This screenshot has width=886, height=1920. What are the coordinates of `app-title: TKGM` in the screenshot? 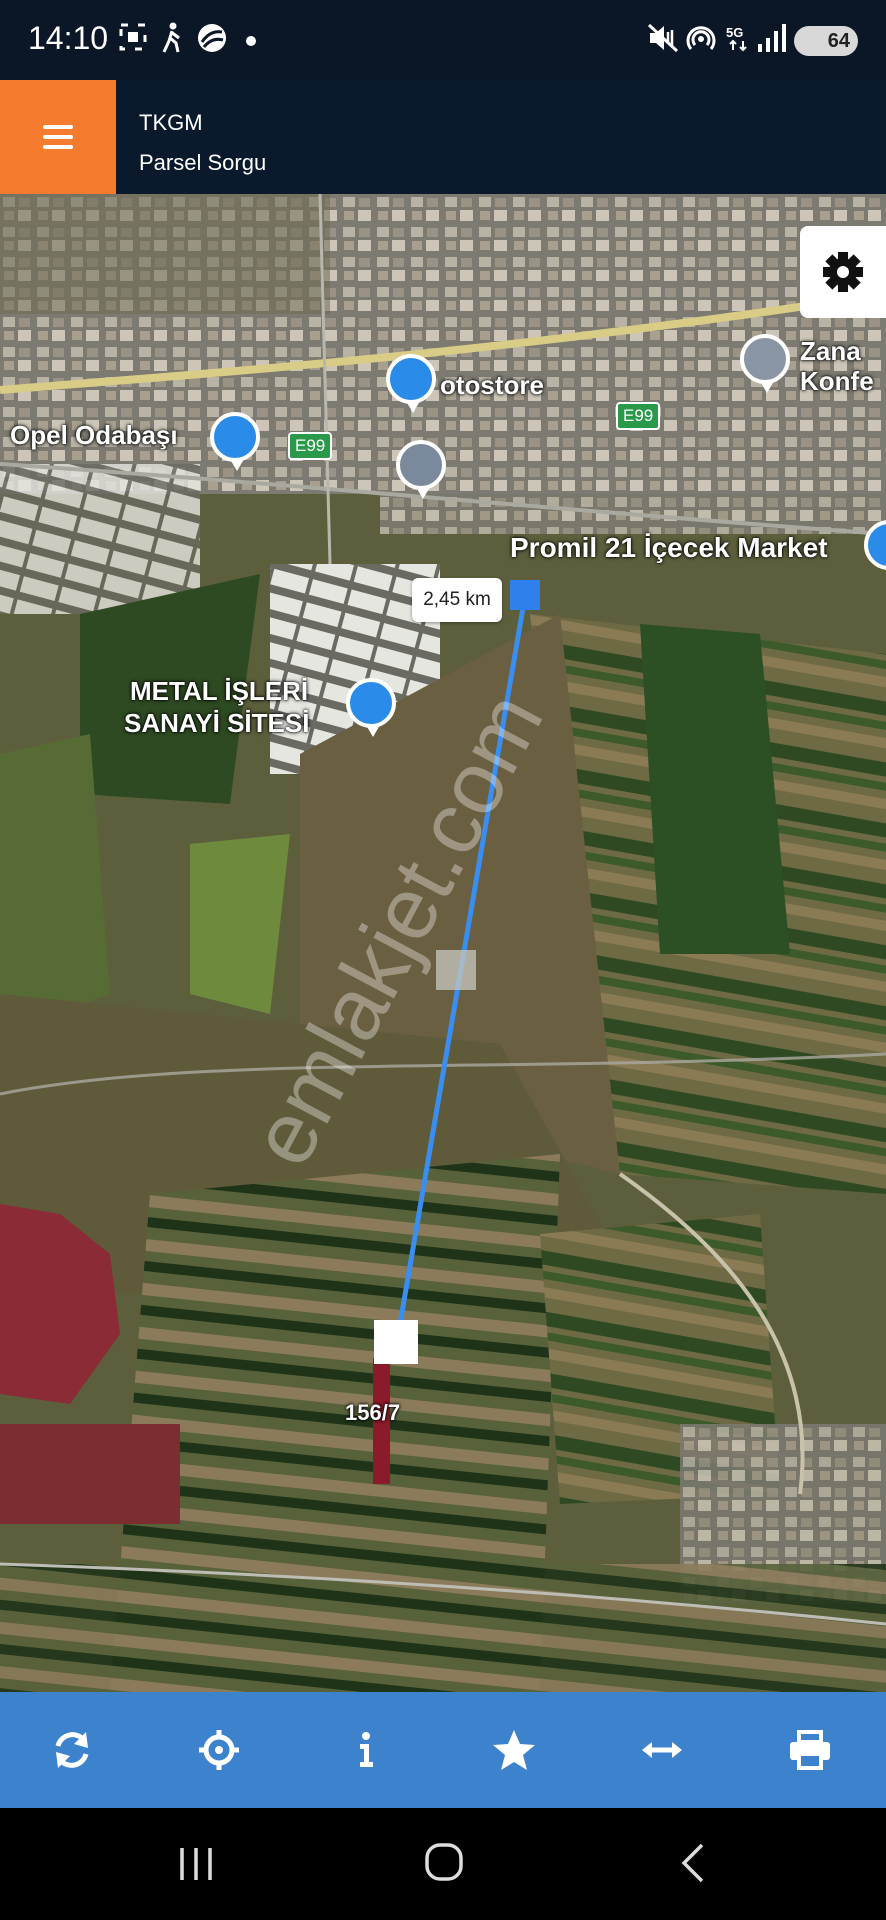 It's located at (171, 122).